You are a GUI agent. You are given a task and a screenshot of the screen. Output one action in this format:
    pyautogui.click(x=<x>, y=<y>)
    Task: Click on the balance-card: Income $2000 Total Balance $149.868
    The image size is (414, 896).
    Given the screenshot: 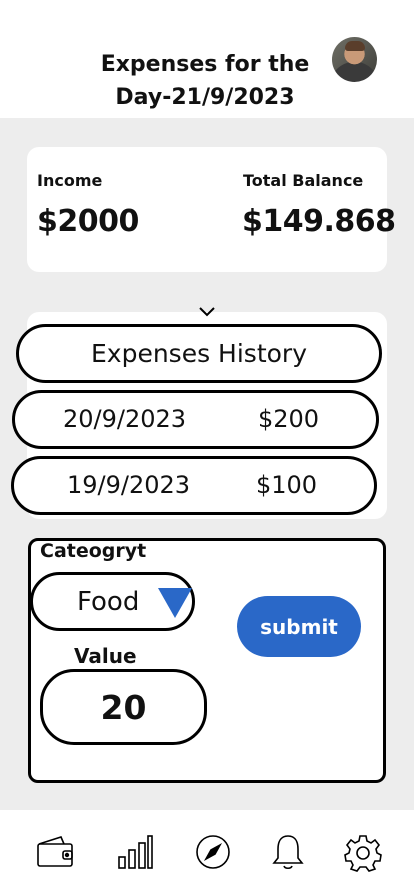 What is the action you would take?
    pyautogui.click(x=211, y=209)
    